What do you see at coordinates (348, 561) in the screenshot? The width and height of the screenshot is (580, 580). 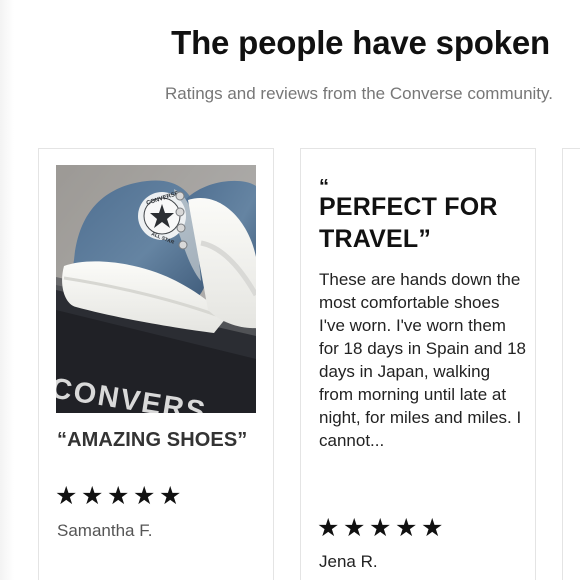 I see `review-author-jena: Jena R.` at bounding box center [348, 561].